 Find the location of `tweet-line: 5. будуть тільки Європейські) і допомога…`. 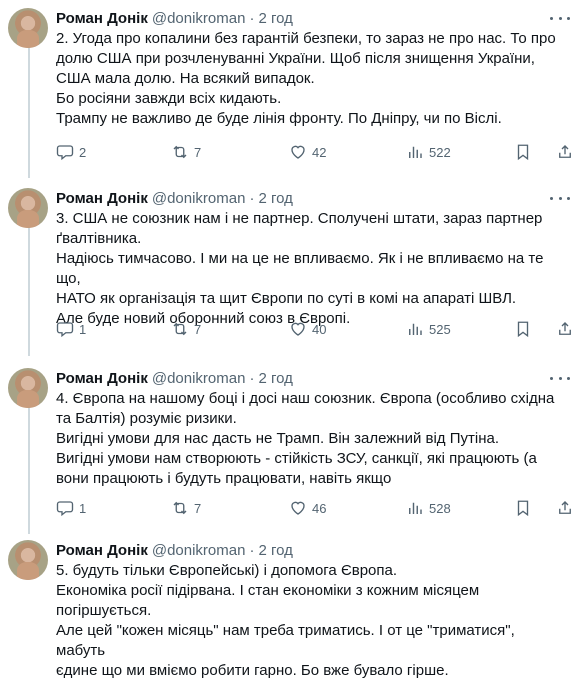

tweet-line: 5. будуть тільки Європейські) і допомога… is located at coordinates (227, 570).